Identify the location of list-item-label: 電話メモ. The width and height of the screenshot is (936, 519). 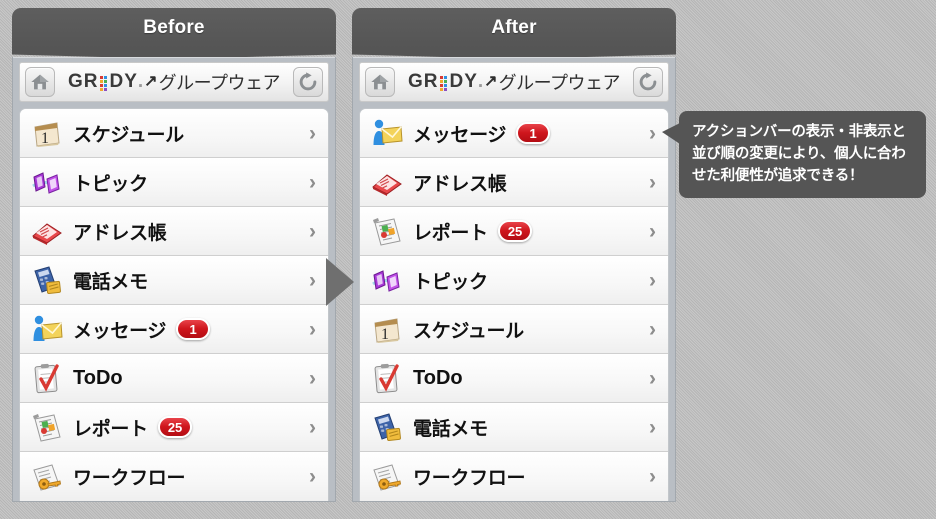
(450, 429).